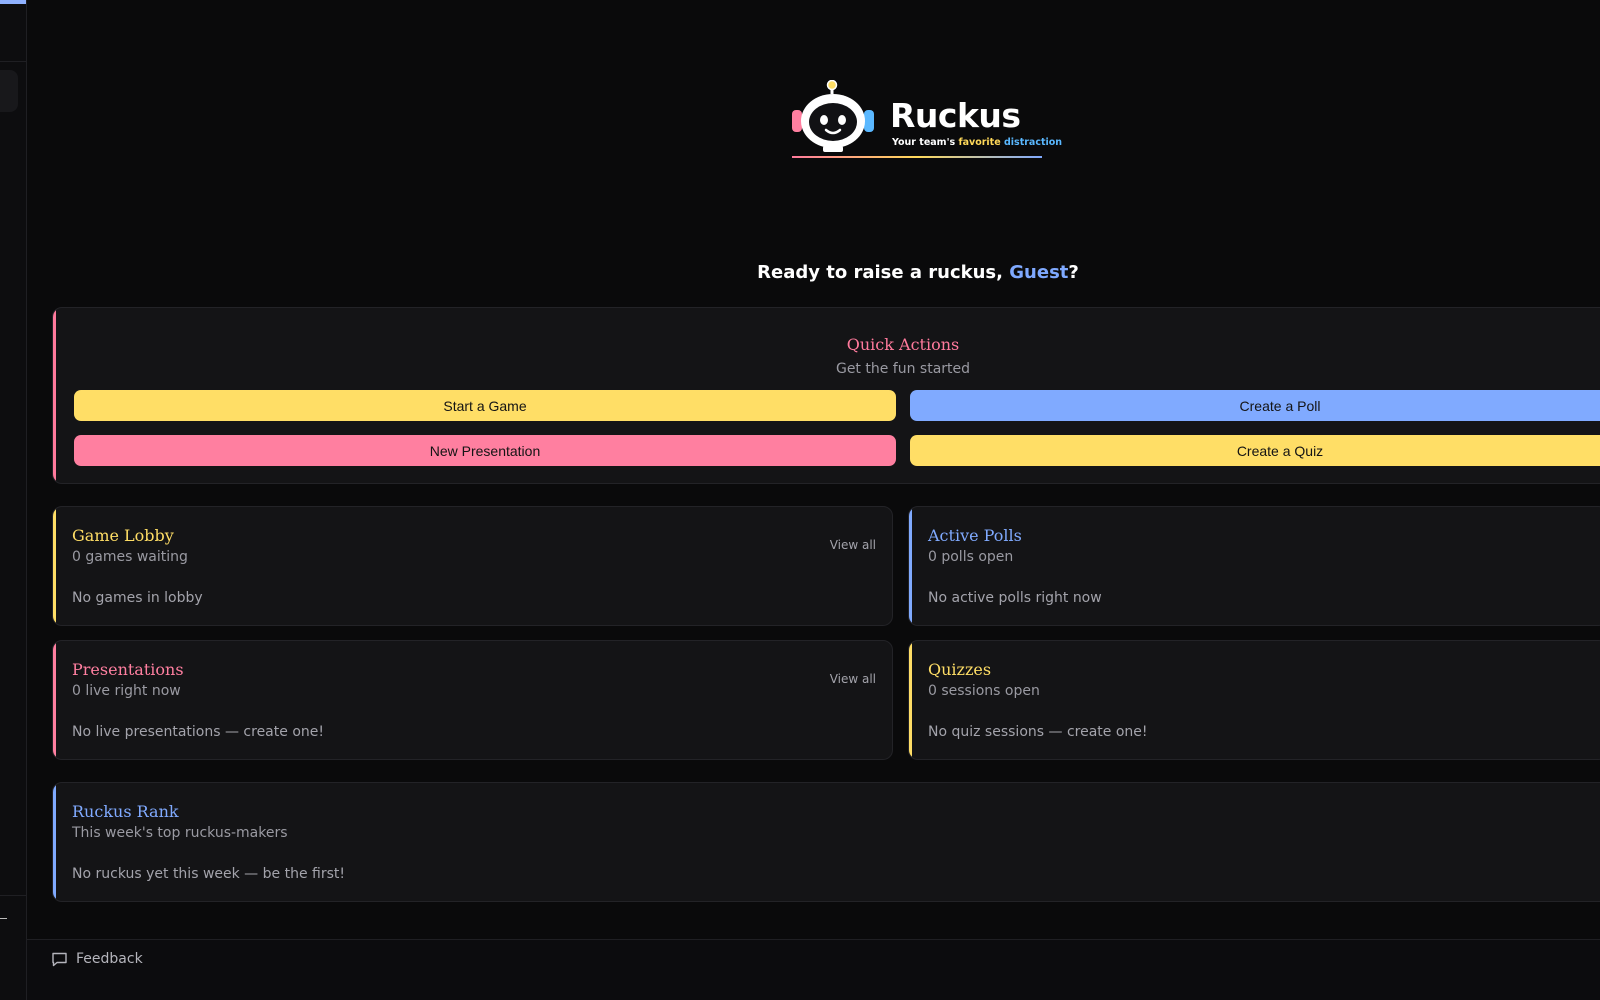 The width and height of the screenshot is (1600, 1000). What do you see at coordinates (123, 535) in the screenshot?
I see `game-lobby-title: Game Lobby` at bounding box center [123, 535].